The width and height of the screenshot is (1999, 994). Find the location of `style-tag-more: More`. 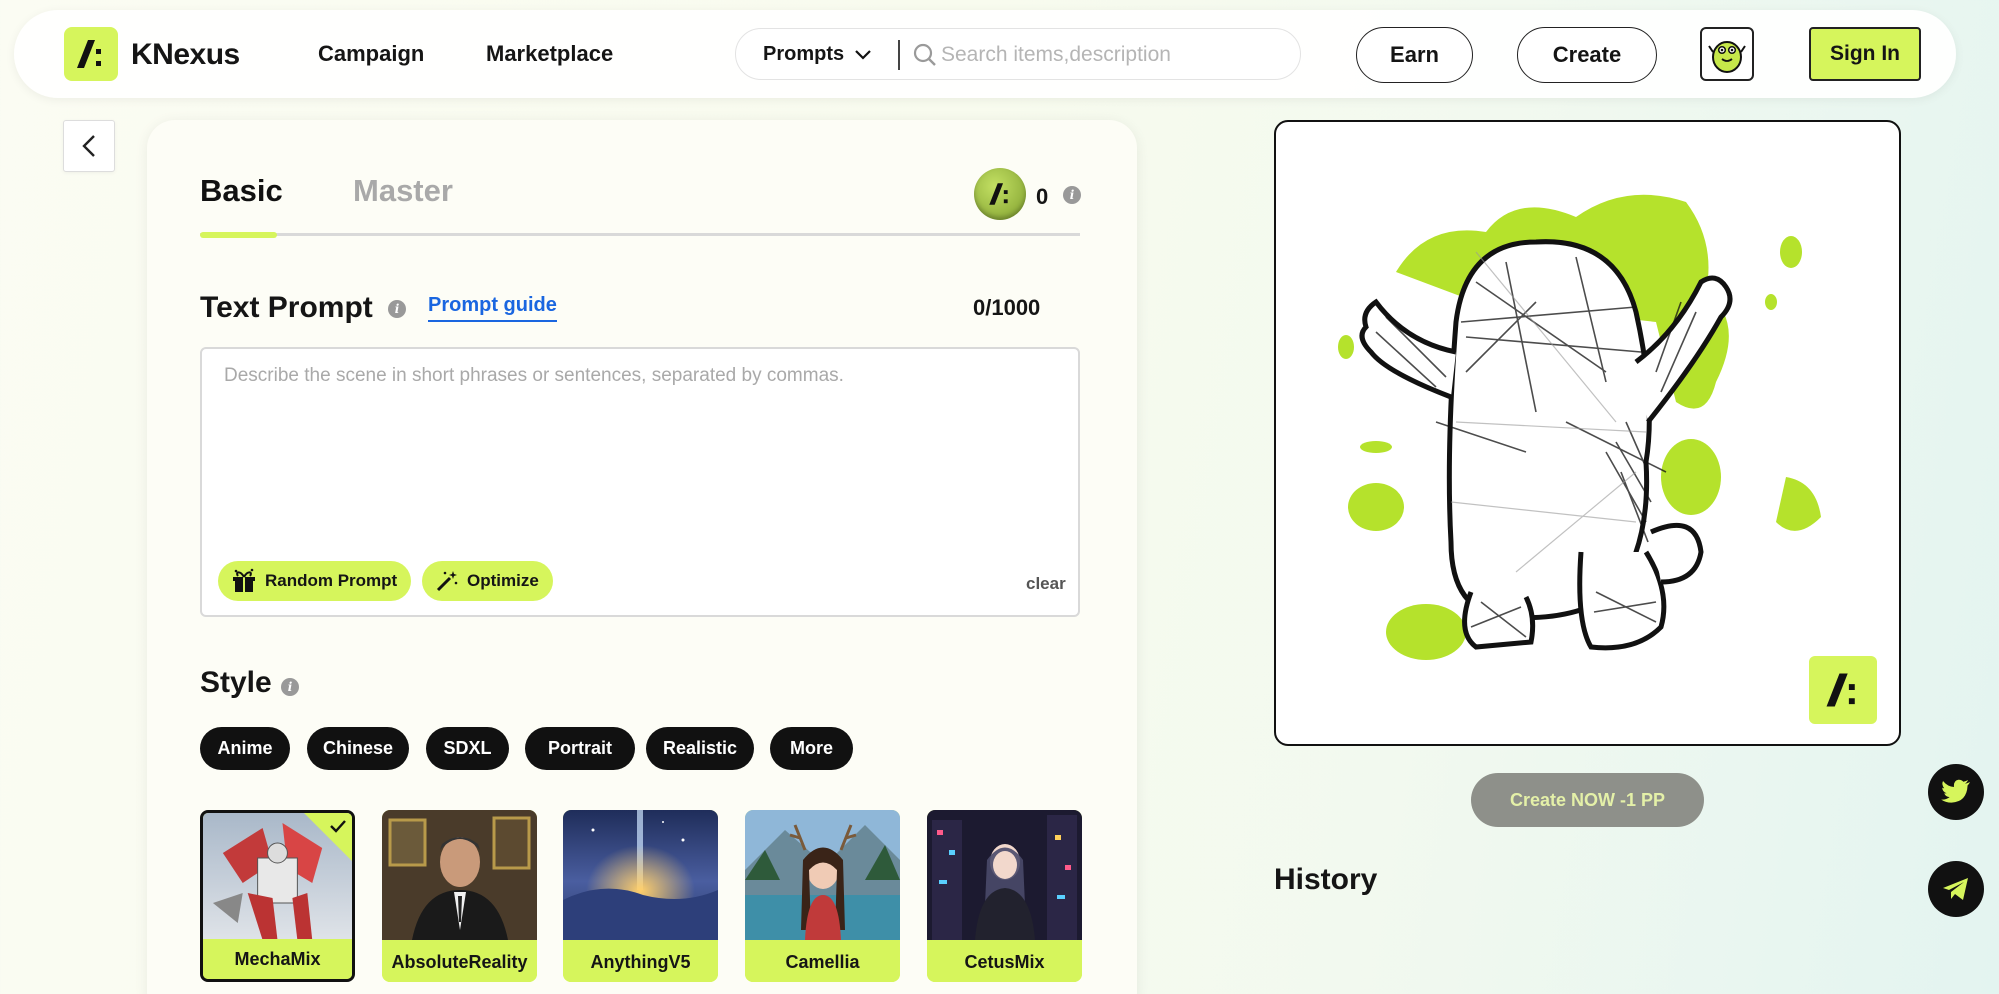

style-tag-more: More is located at coordinates (811, 748).